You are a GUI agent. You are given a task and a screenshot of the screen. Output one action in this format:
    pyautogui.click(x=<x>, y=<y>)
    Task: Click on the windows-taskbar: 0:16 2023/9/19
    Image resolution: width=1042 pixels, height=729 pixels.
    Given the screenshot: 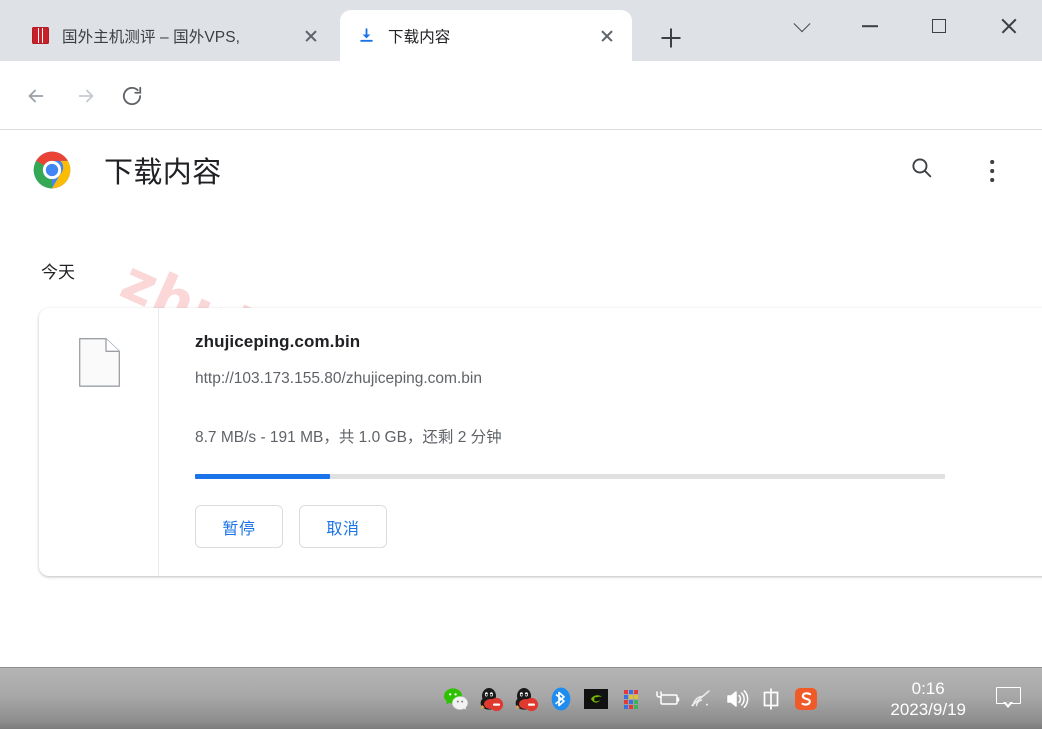 What is the action you would take?
    pyautogui.click(x=521, y=698)
    